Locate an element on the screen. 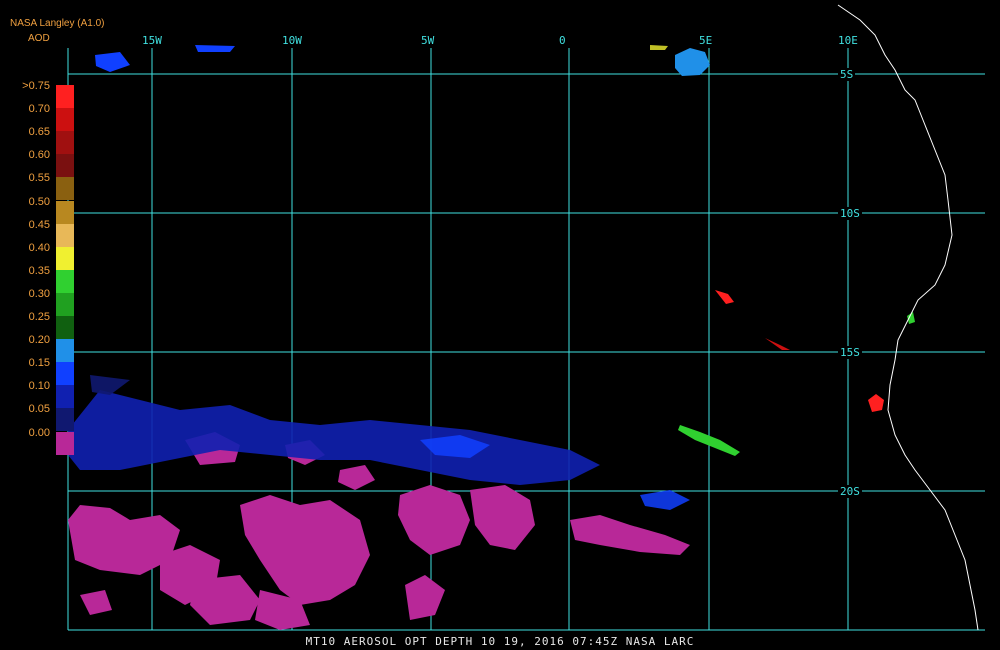 The height and width of the screenshot is (650, 1000). aod-region-green is located at coordinates (659, 47).